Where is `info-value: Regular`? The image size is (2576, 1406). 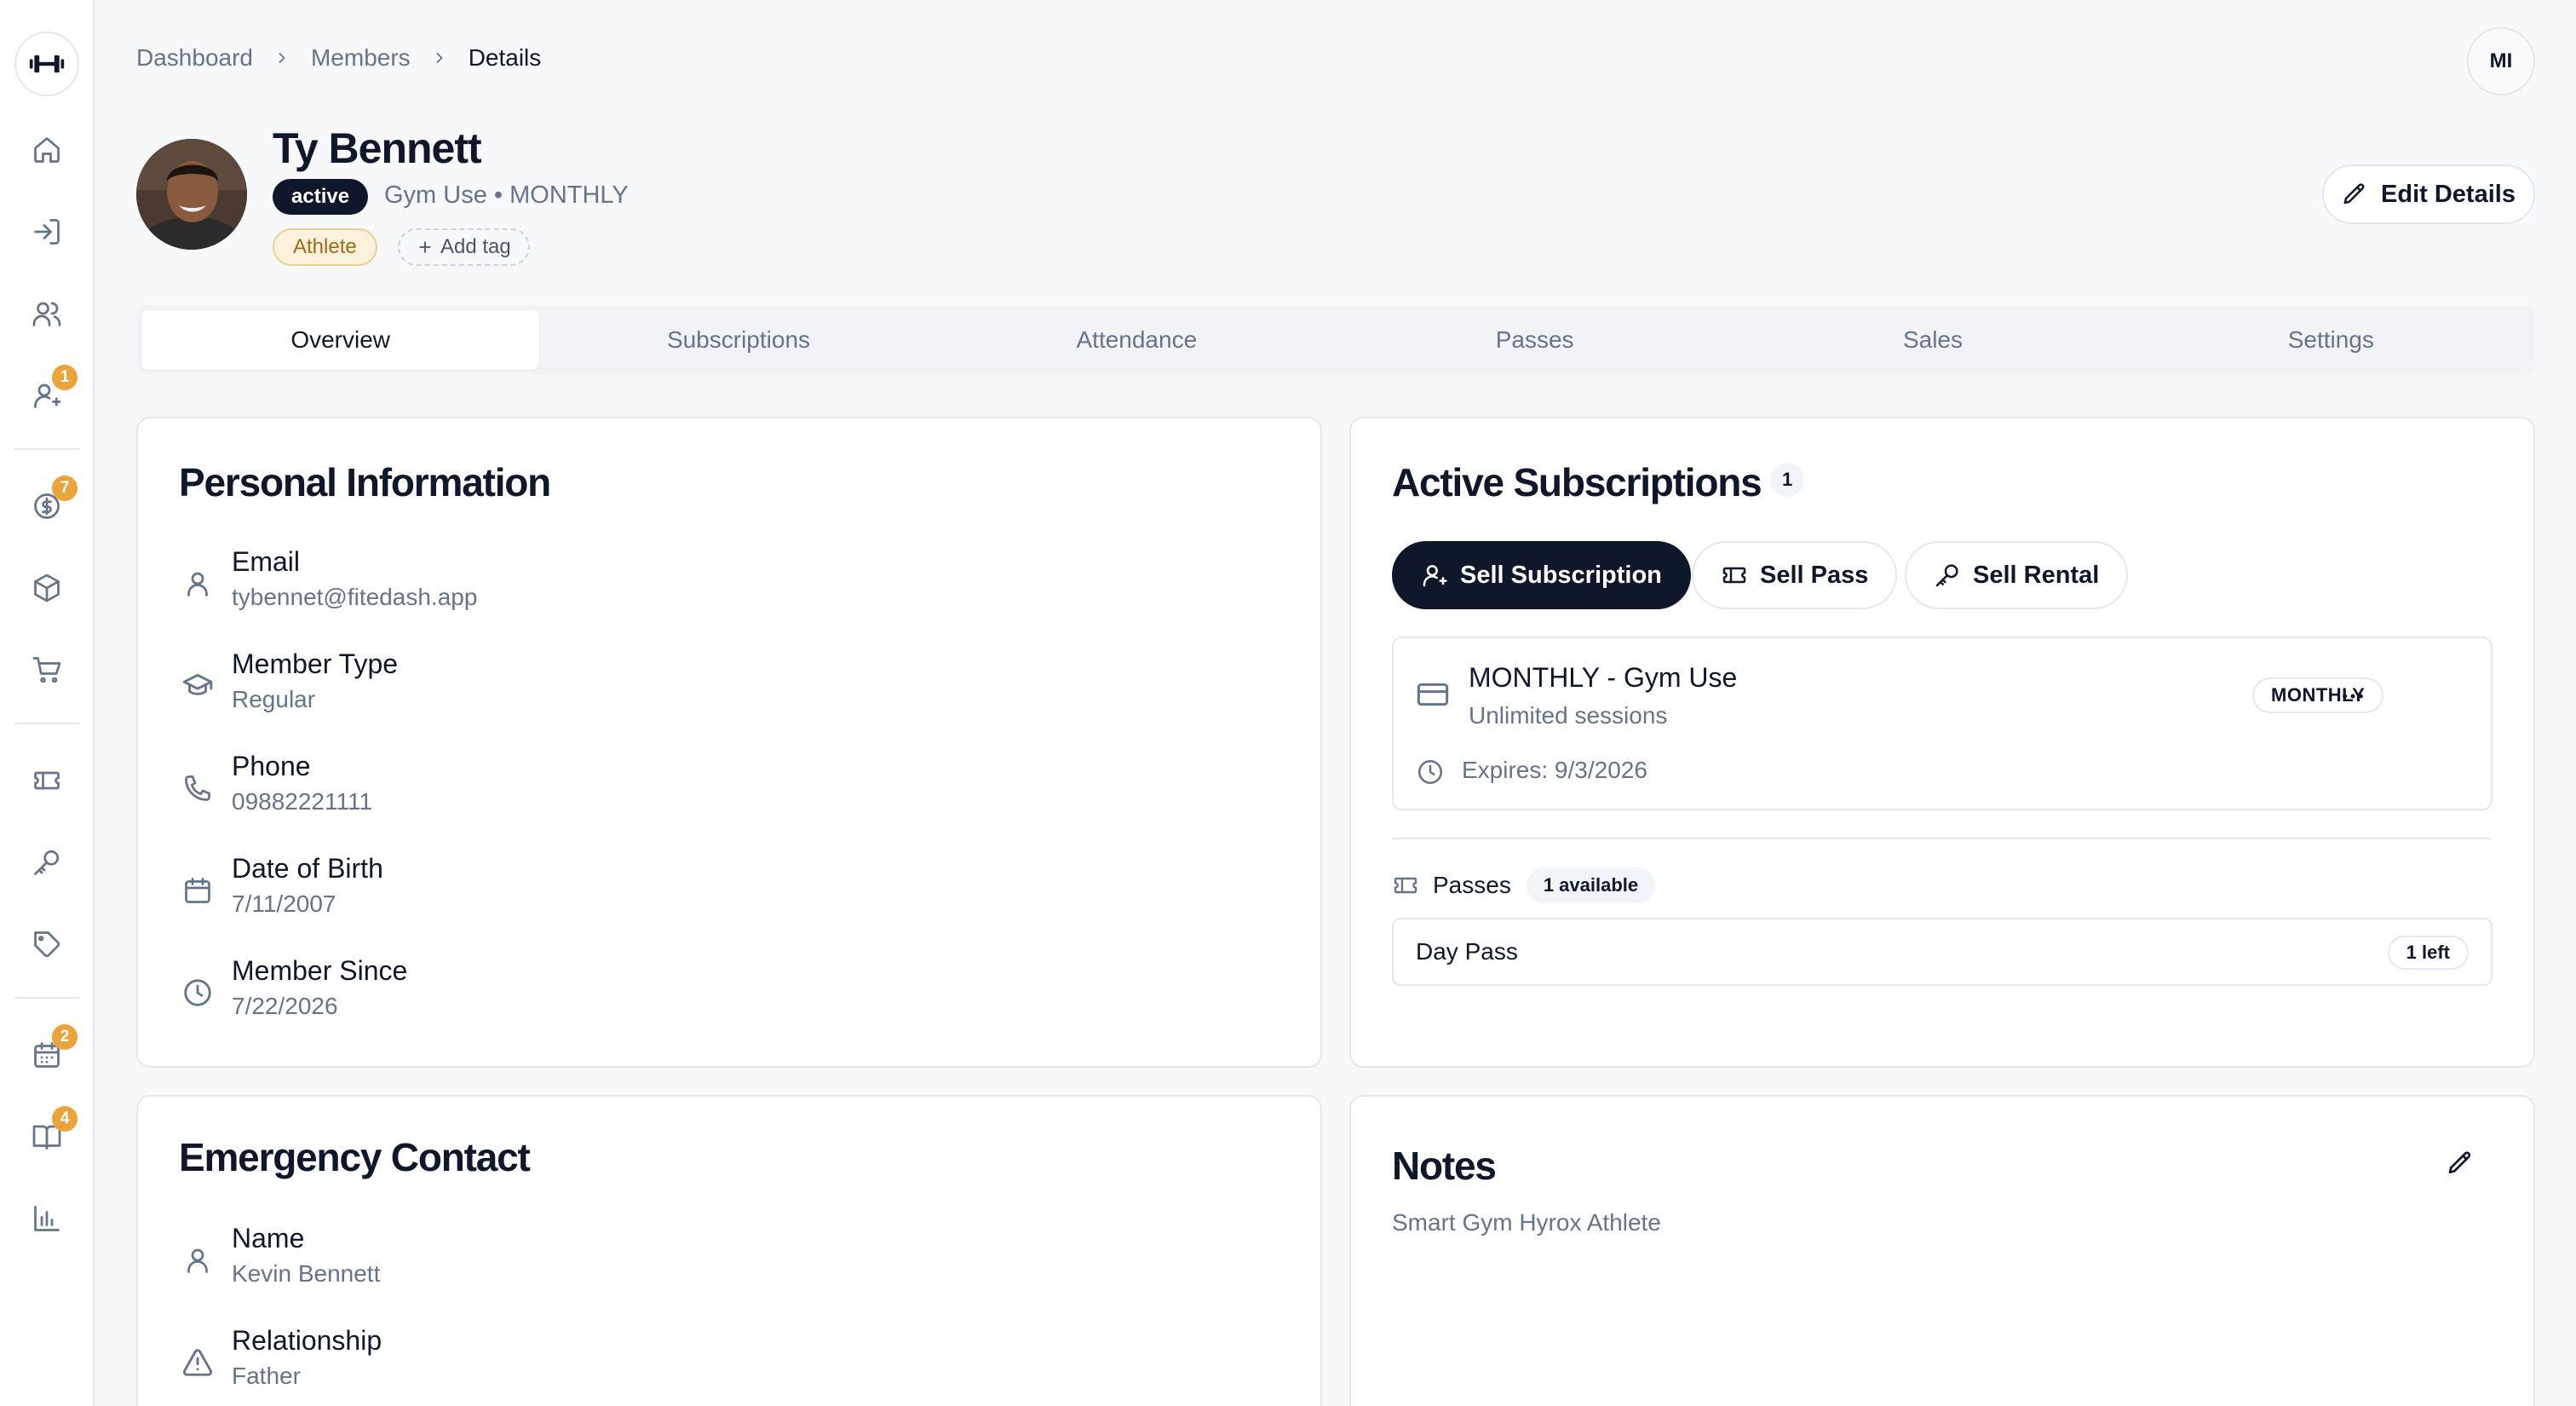
info-value: Regular is located at coordinates (274, 698).